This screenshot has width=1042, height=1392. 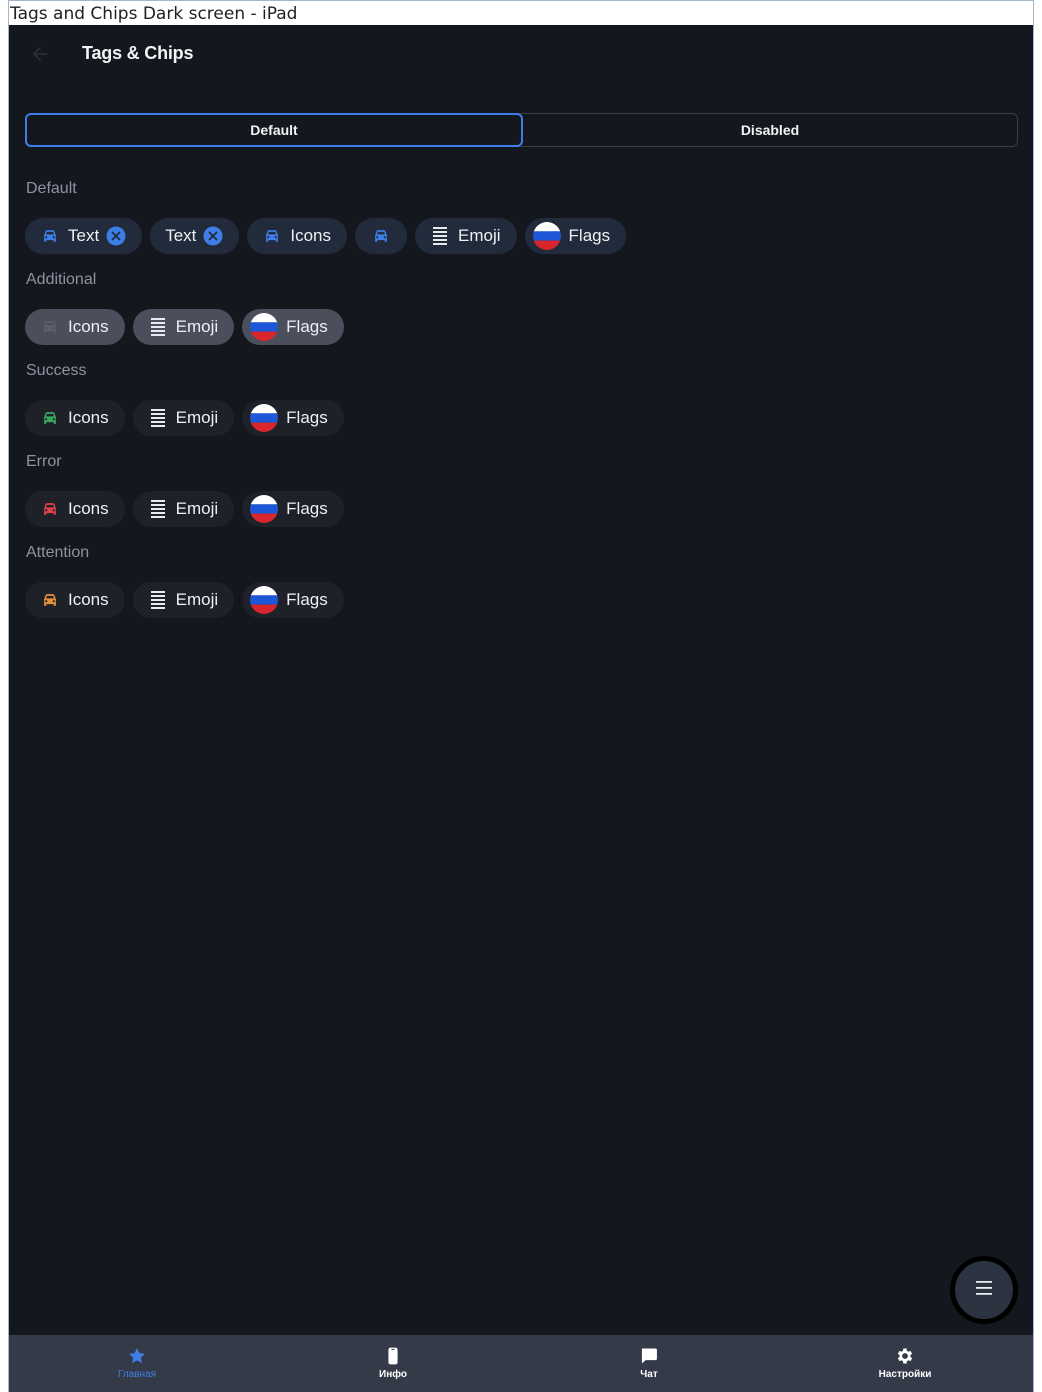 What do you see at coordinates (770, 130) in the screenshot?
I see `segment-disabled: Disabled` at bounding box center [770, 130].